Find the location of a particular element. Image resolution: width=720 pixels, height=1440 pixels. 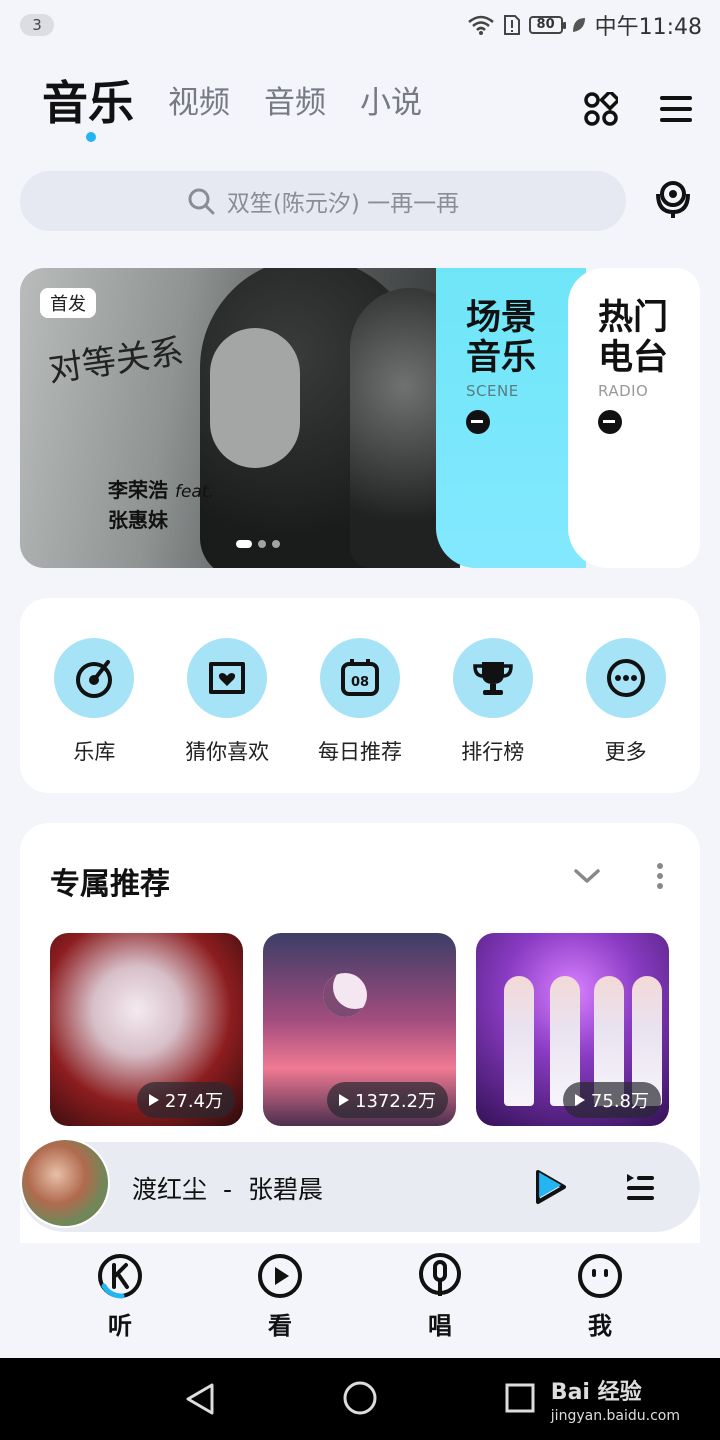

playlist-card: 75.8万 is located at coordinates (572, 1029).